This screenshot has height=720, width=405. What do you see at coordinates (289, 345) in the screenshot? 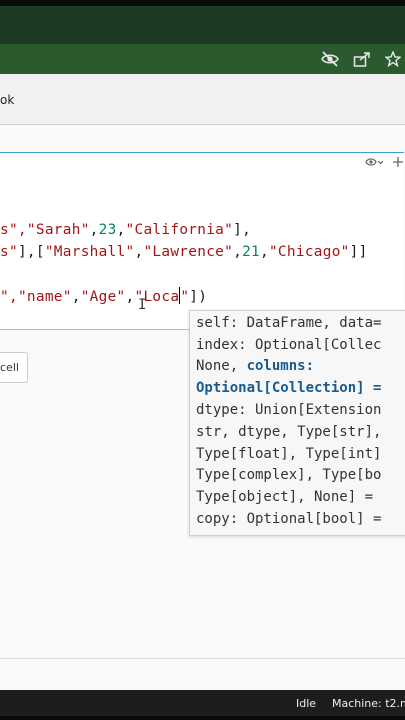
I see `tooltip-line: index: Optional[Collec` at bounding box center [289, 345].